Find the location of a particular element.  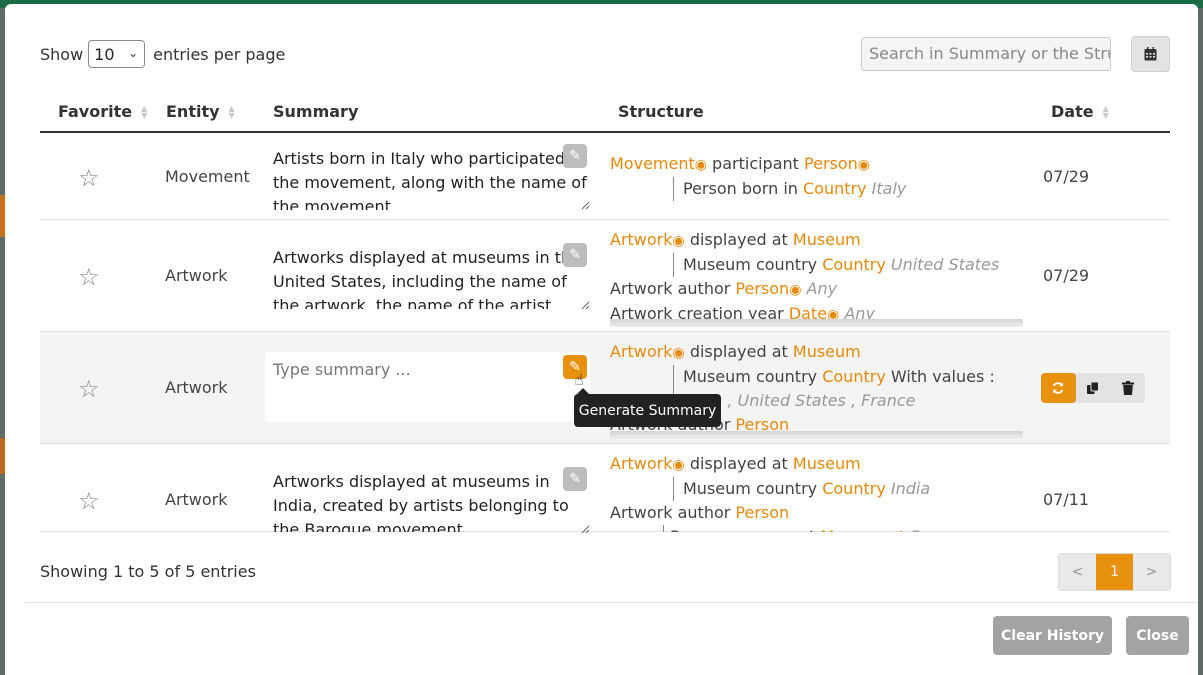

refresh-icon is located at coordinates (1058, 388).